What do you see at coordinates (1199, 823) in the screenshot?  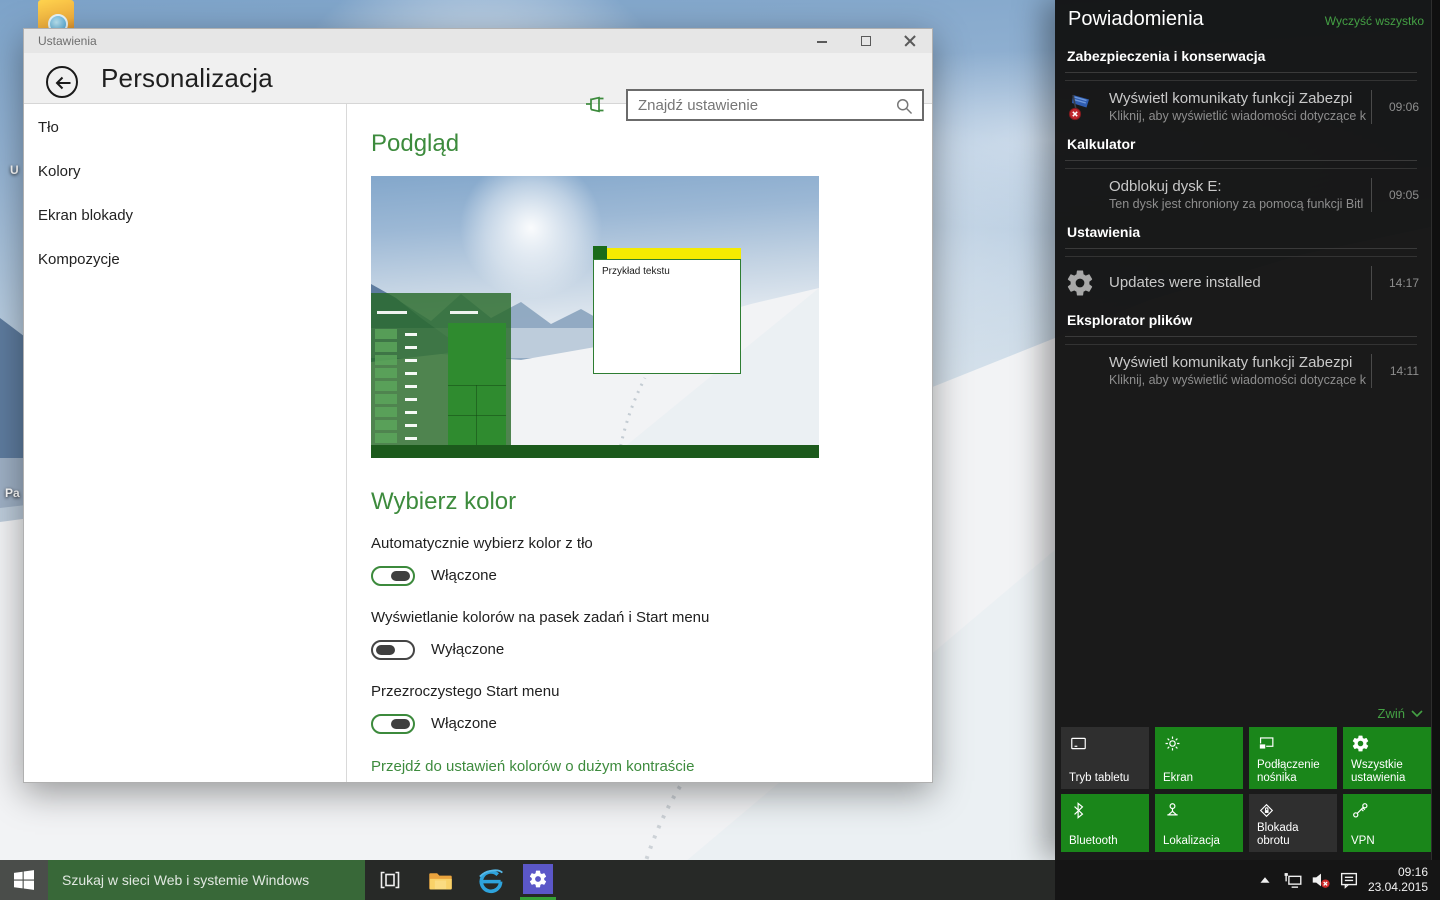 I see `quick-action-location: Lokalizacja` at bounding box center [1199, 823].